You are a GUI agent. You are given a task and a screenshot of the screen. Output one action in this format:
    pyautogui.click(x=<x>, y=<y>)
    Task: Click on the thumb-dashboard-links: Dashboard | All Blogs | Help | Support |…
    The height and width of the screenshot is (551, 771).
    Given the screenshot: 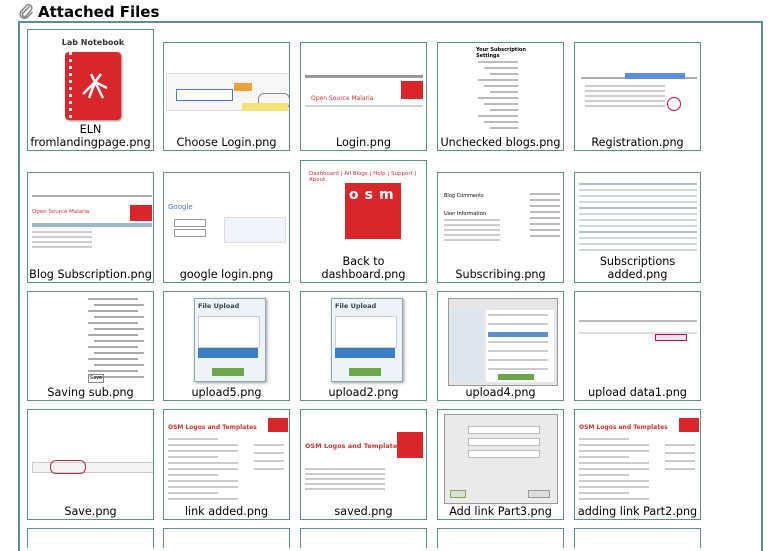 What is the action you would take?
    pyautogui.click(x=363, y=177)
    